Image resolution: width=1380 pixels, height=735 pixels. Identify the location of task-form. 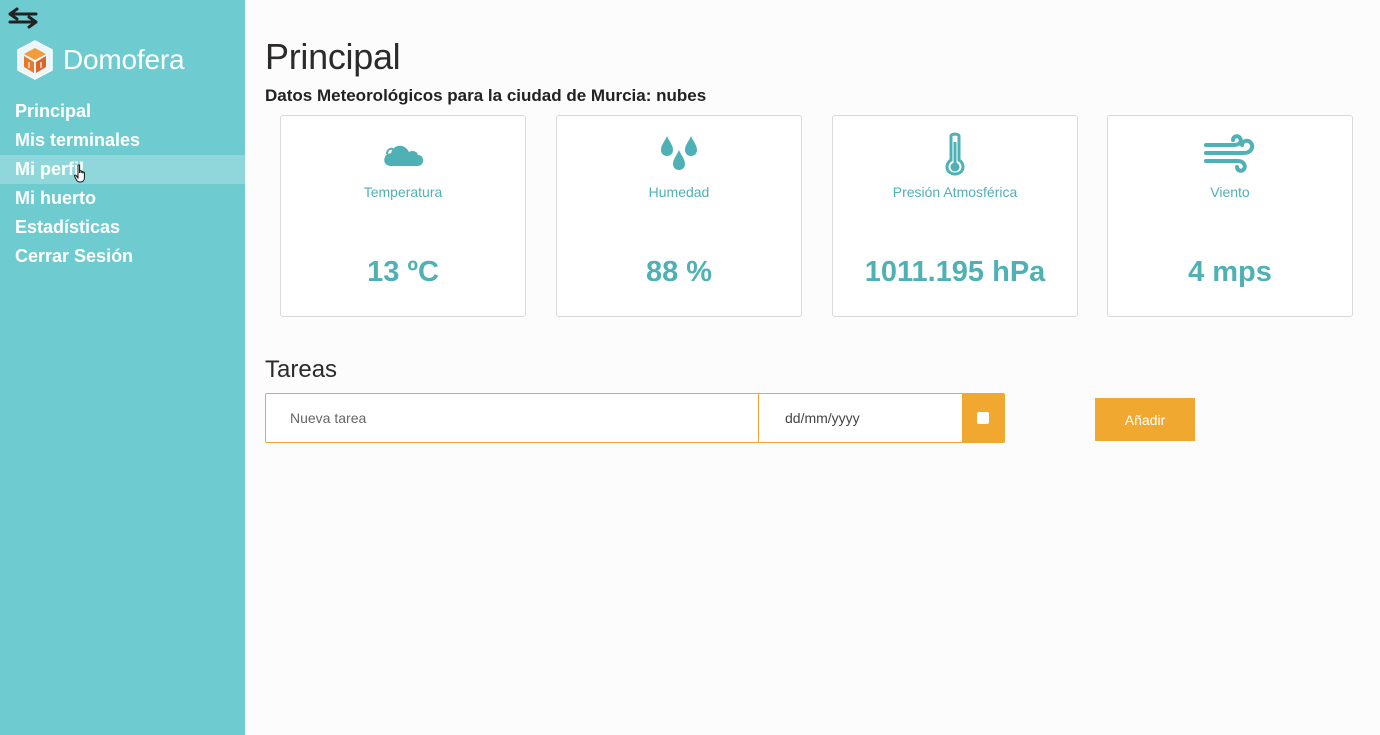
(635, 418).